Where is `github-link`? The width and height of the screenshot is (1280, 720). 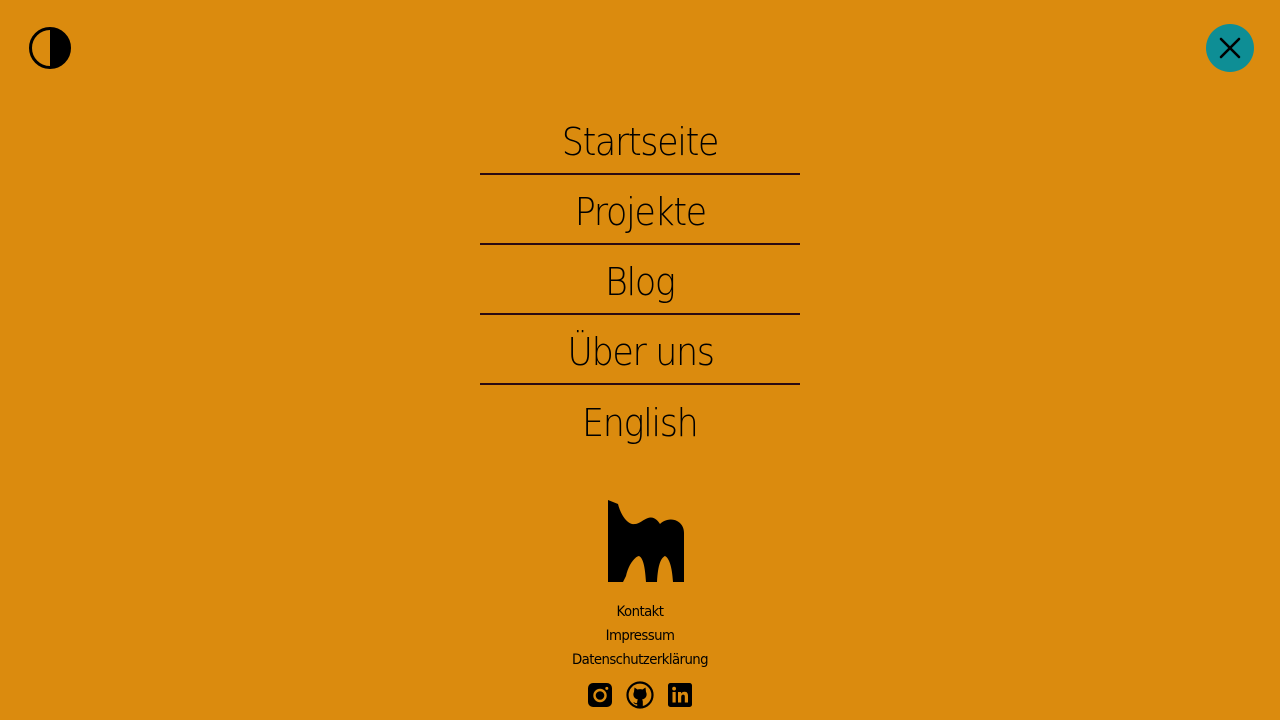
github-link is located at coordinates (640, 695).